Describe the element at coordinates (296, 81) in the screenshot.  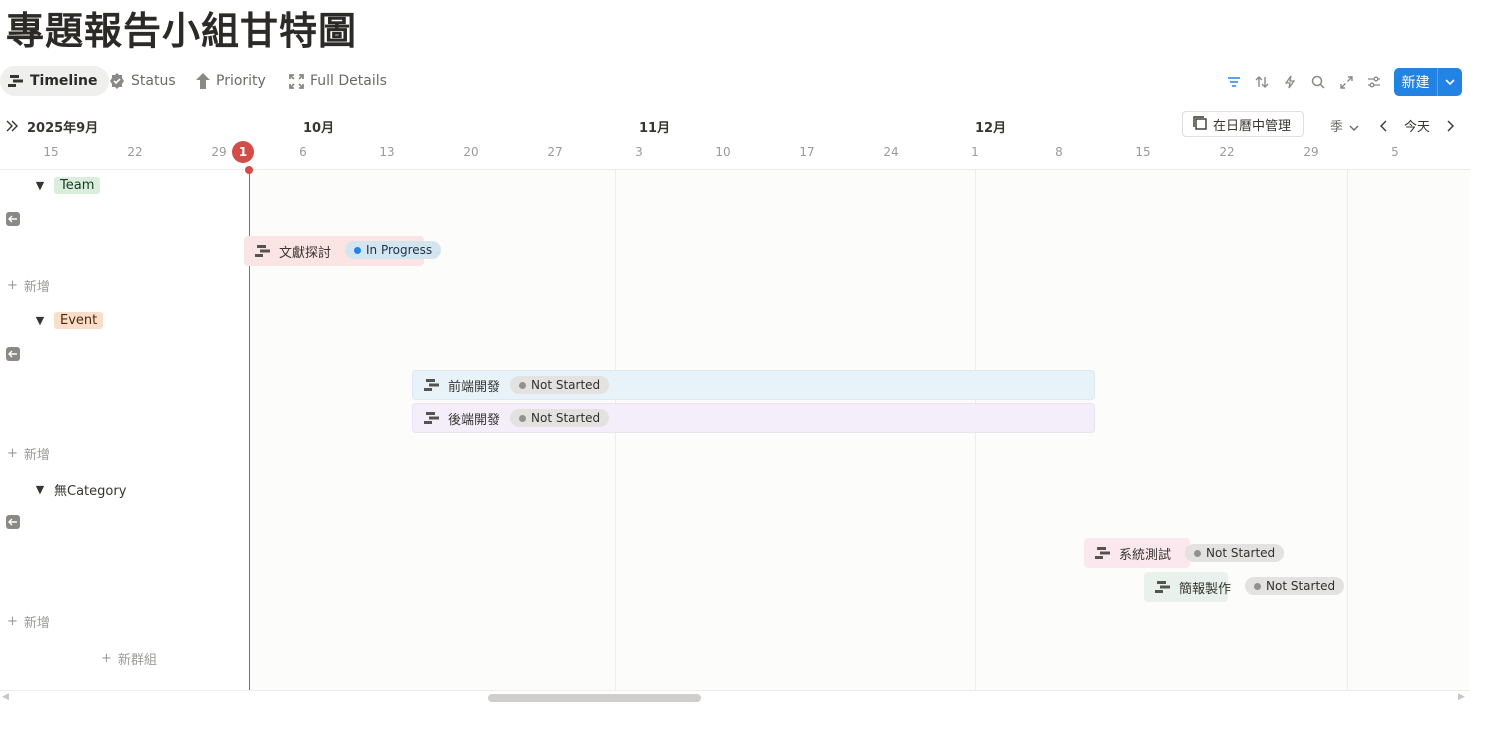
I see `expand-icon` at that location.